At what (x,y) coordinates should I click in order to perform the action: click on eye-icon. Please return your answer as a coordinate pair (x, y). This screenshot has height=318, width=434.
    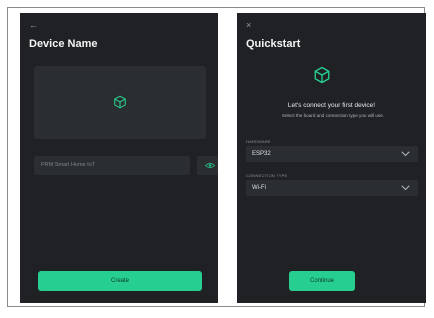
    Looking at the image, I should click on (209, 165).